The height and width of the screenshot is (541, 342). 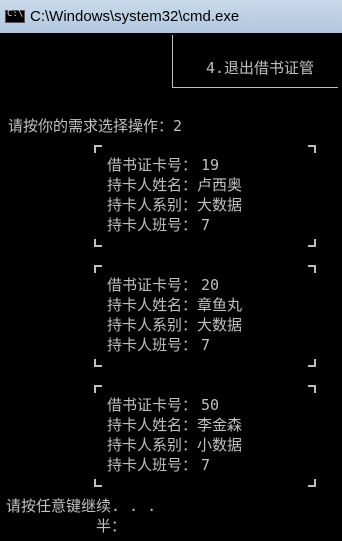 I want to click on prompt-choice: 2, so click(x=178, y=126).